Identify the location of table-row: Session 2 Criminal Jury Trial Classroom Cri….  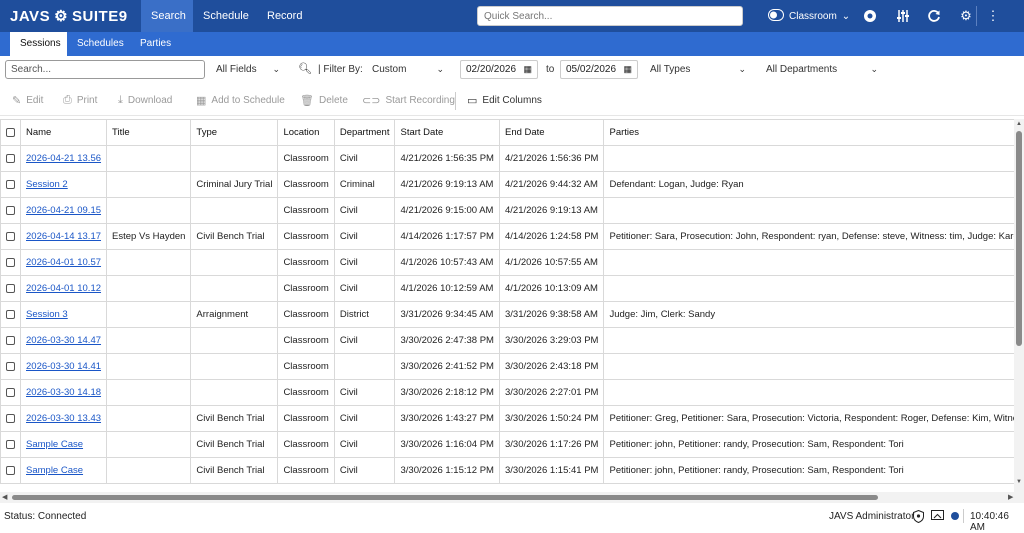
(507, 184).